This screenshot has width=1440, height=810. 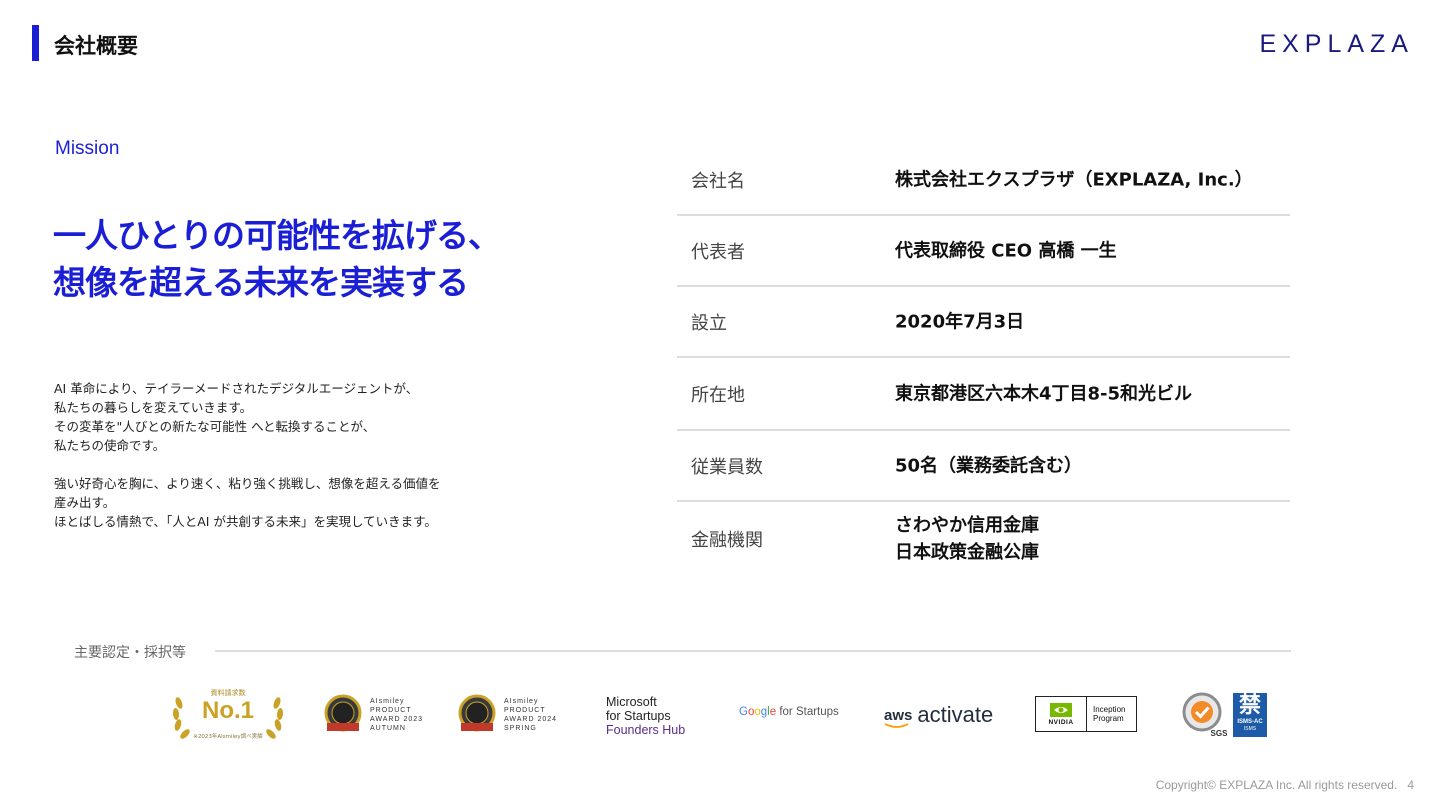 I want to click on mission-body-line: ほとばしる情熱で、「人とAI が共創する未来」を実現していきます。, so click(x=245, y=521).